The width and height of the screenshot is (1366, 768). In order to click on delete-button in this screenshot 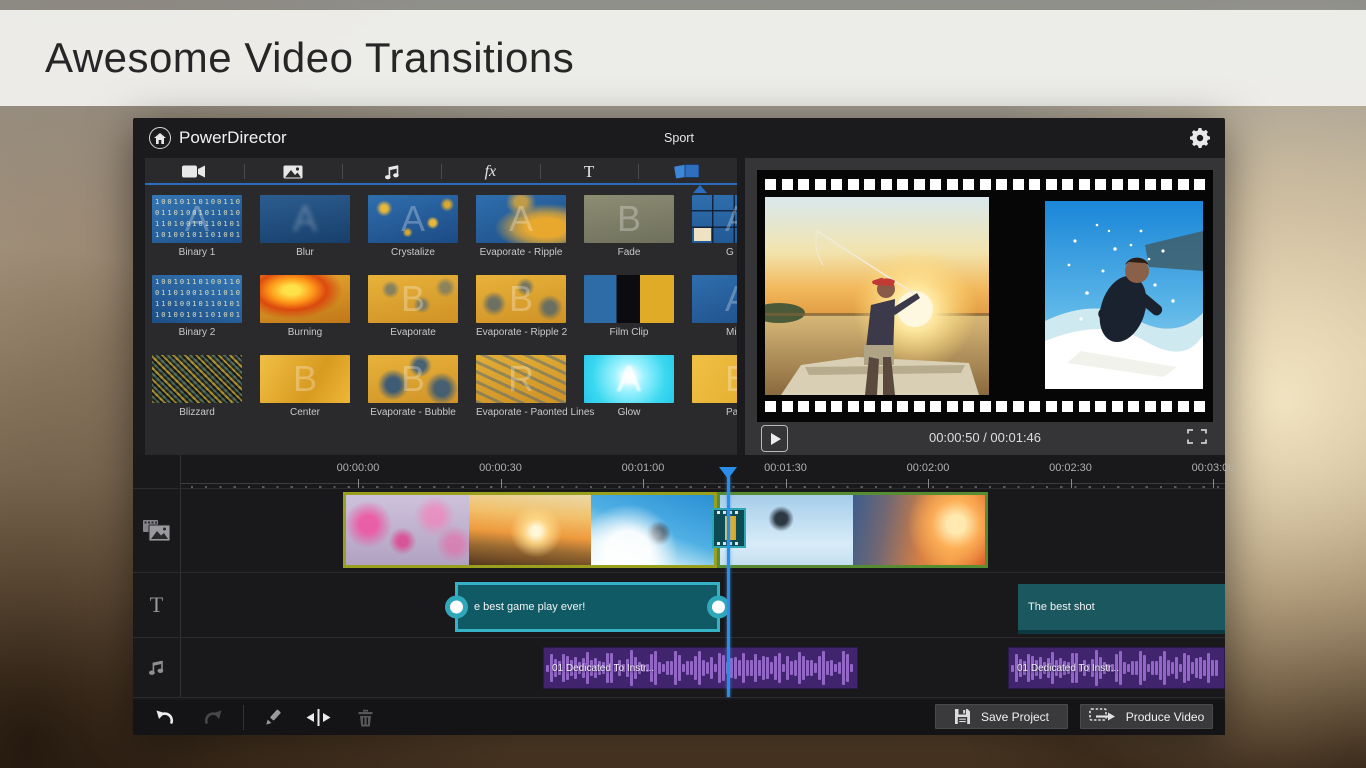, I will do `click(365, 717)`.